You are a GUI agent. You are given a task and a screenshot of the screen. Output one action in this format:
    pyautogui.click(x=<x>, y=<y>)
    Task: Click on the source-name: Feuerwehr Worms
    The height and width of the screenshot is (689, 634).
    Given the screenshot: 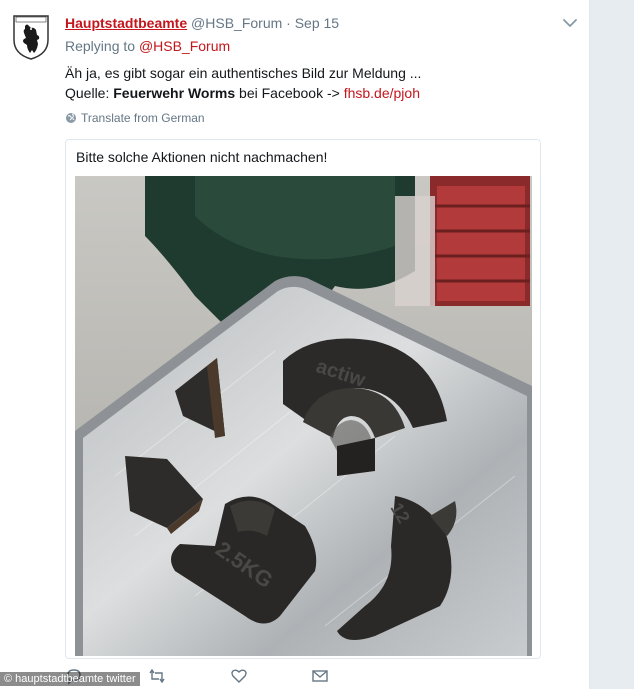 What is the action you would take?
    pyautogui.click(x=174, y=93)
    